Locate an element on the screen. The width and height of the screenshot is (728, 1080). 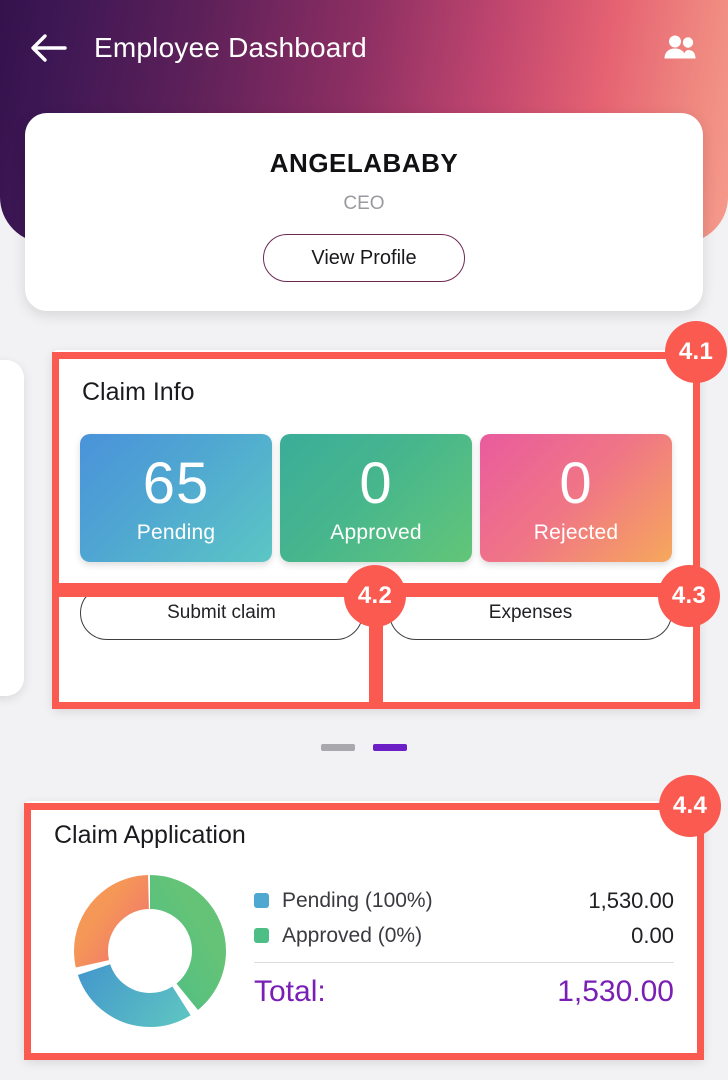
action-buttons-row: Submit claim Expenses is located at coordinates (376, 613).